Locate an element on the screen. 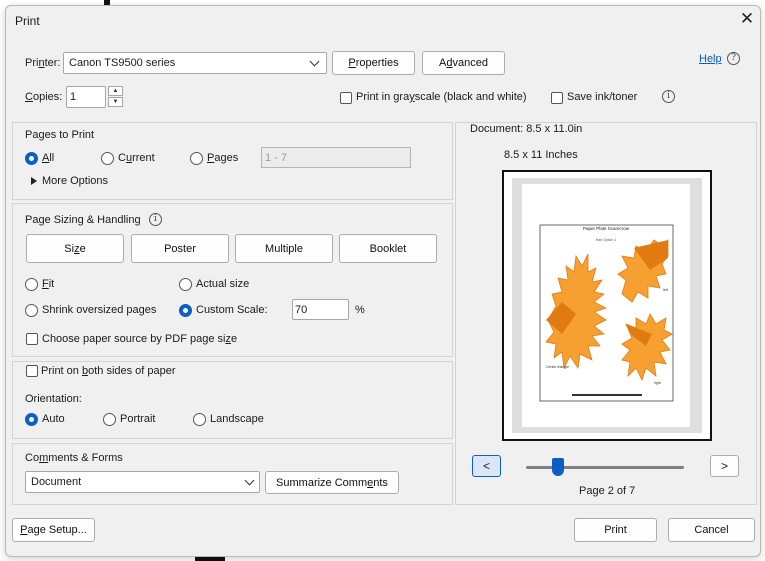 Image resolution: width=765 pixels, height=561 pixels. pages-range-label: Pages is located at coordinates (223, 158).